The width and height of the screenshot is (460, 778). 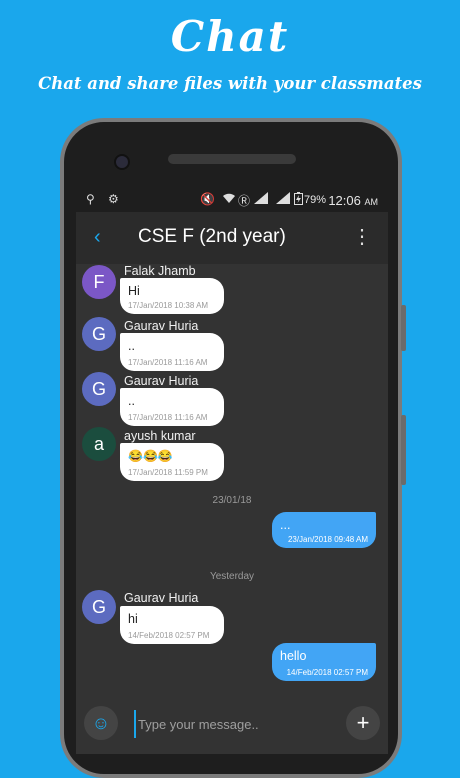 I want to click on mute-icon: 🔇, so click(x=207, y=199).